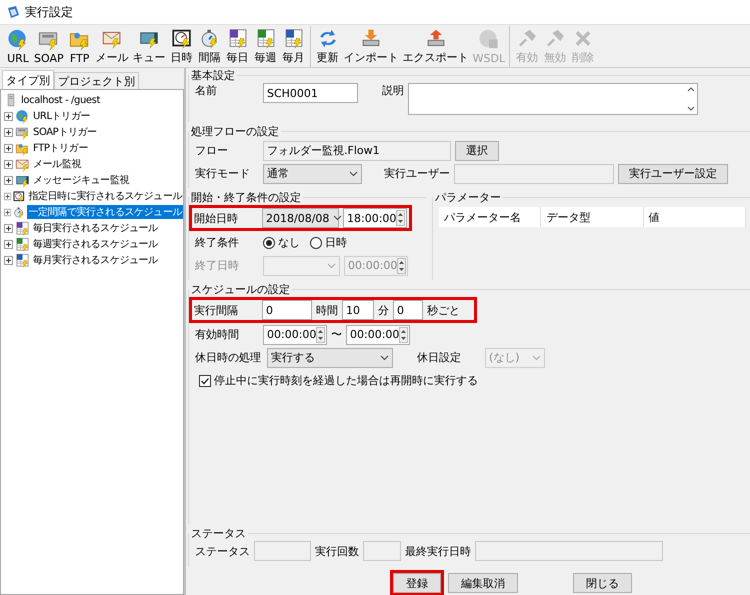 The width and height of the screenshot is (750, 595). Describe the element at coordinates (408, 310) in the screenshot. I see `seconds-field: 0` at that location.